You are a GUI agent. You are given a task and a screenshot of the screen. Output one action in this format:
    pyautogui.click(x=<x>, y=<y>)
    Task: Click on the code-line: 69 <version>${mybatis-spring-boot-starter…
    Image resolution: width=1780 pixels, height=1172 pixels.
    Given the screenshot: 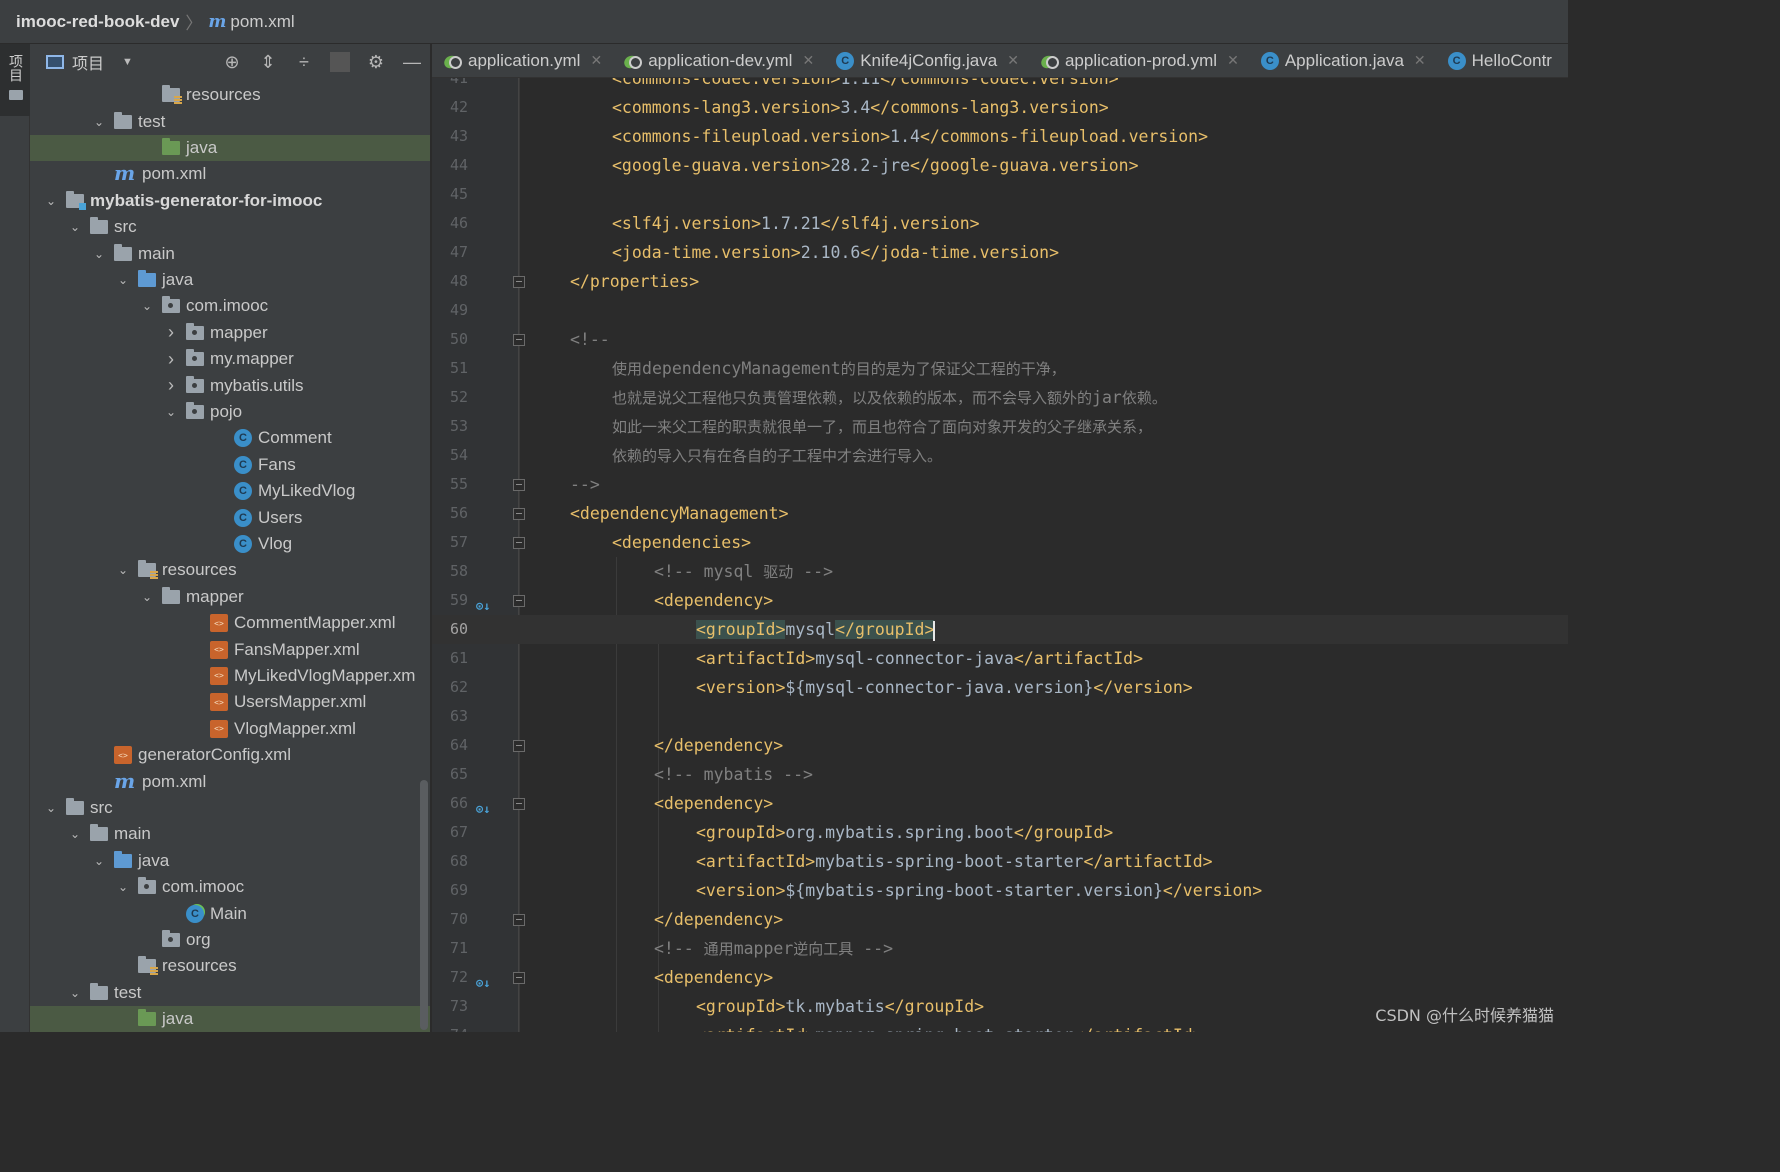 What is the action you would take?
    pyautogui.click(x=1000, y=890)
    